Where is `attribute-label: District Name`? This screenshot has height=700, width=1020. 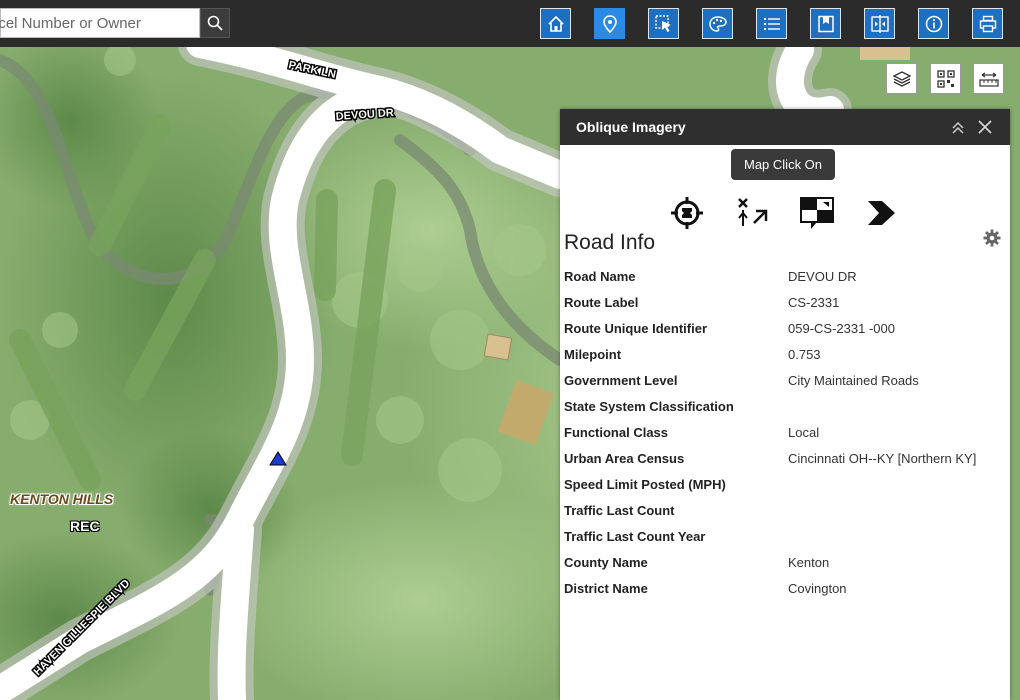
attribute-label: District Name is located at coordinates (606, 588).